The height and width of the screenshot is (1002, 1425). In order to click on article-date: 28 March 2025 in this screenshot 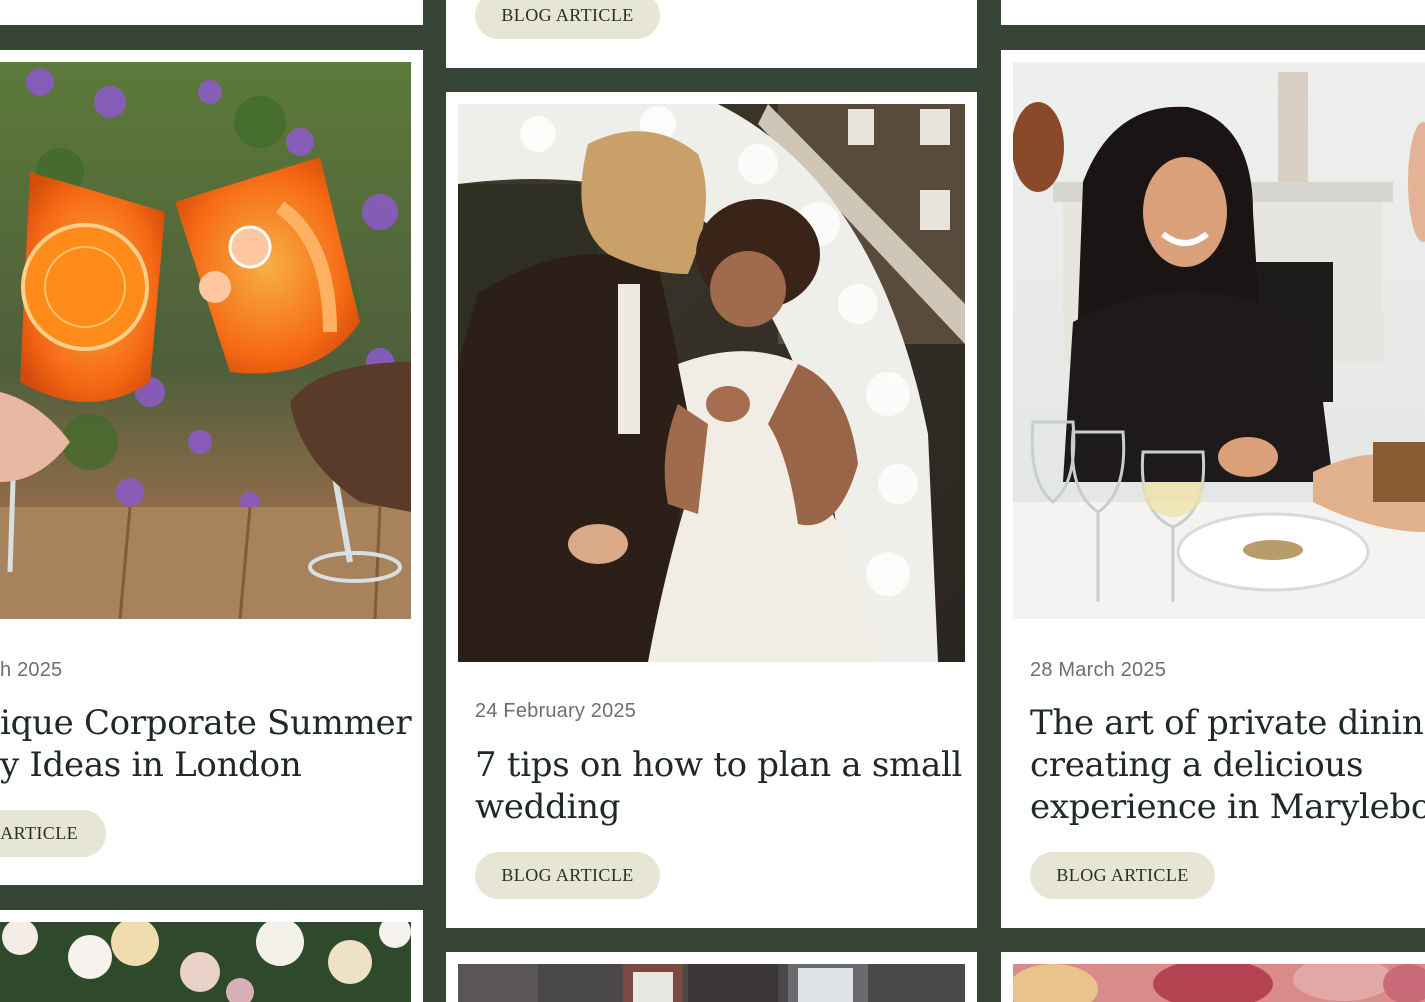, I will do `click(1098, 670)`.